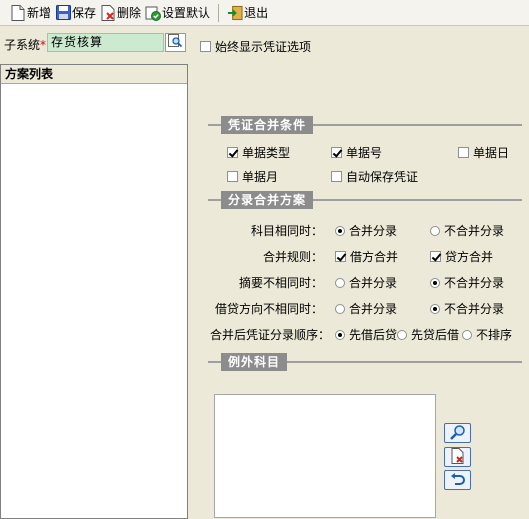  Describe the element at coordinates (263, 47) in the screenshot. I see `always-show-label: 始终显示凭证选项` at that location.